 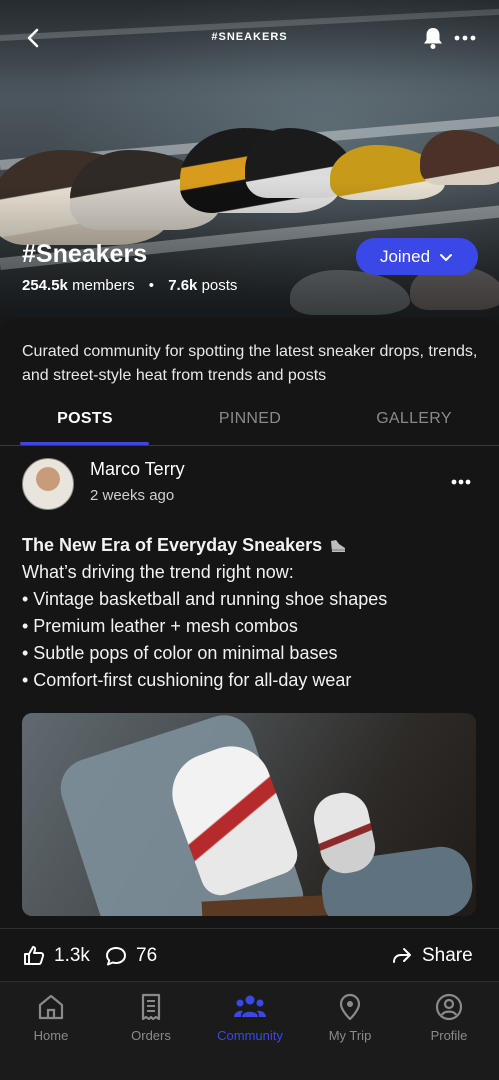 What do you see at coordinates (338, 545) in the screenshot?
I see `sneaker-icon` at bounding box center [338, 545].